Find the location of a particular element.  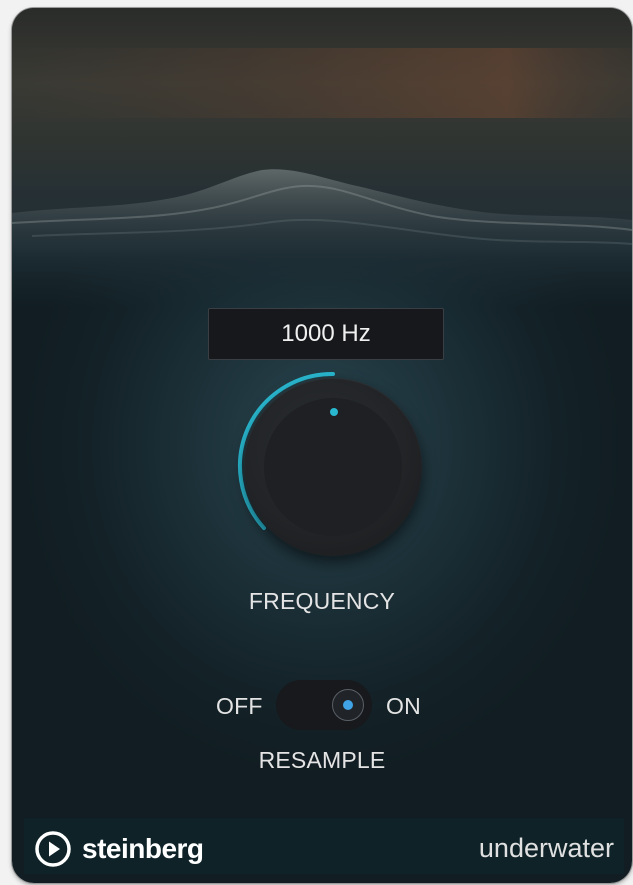

frequency-label: FREQUENCY is located at coordinates (322, 601).